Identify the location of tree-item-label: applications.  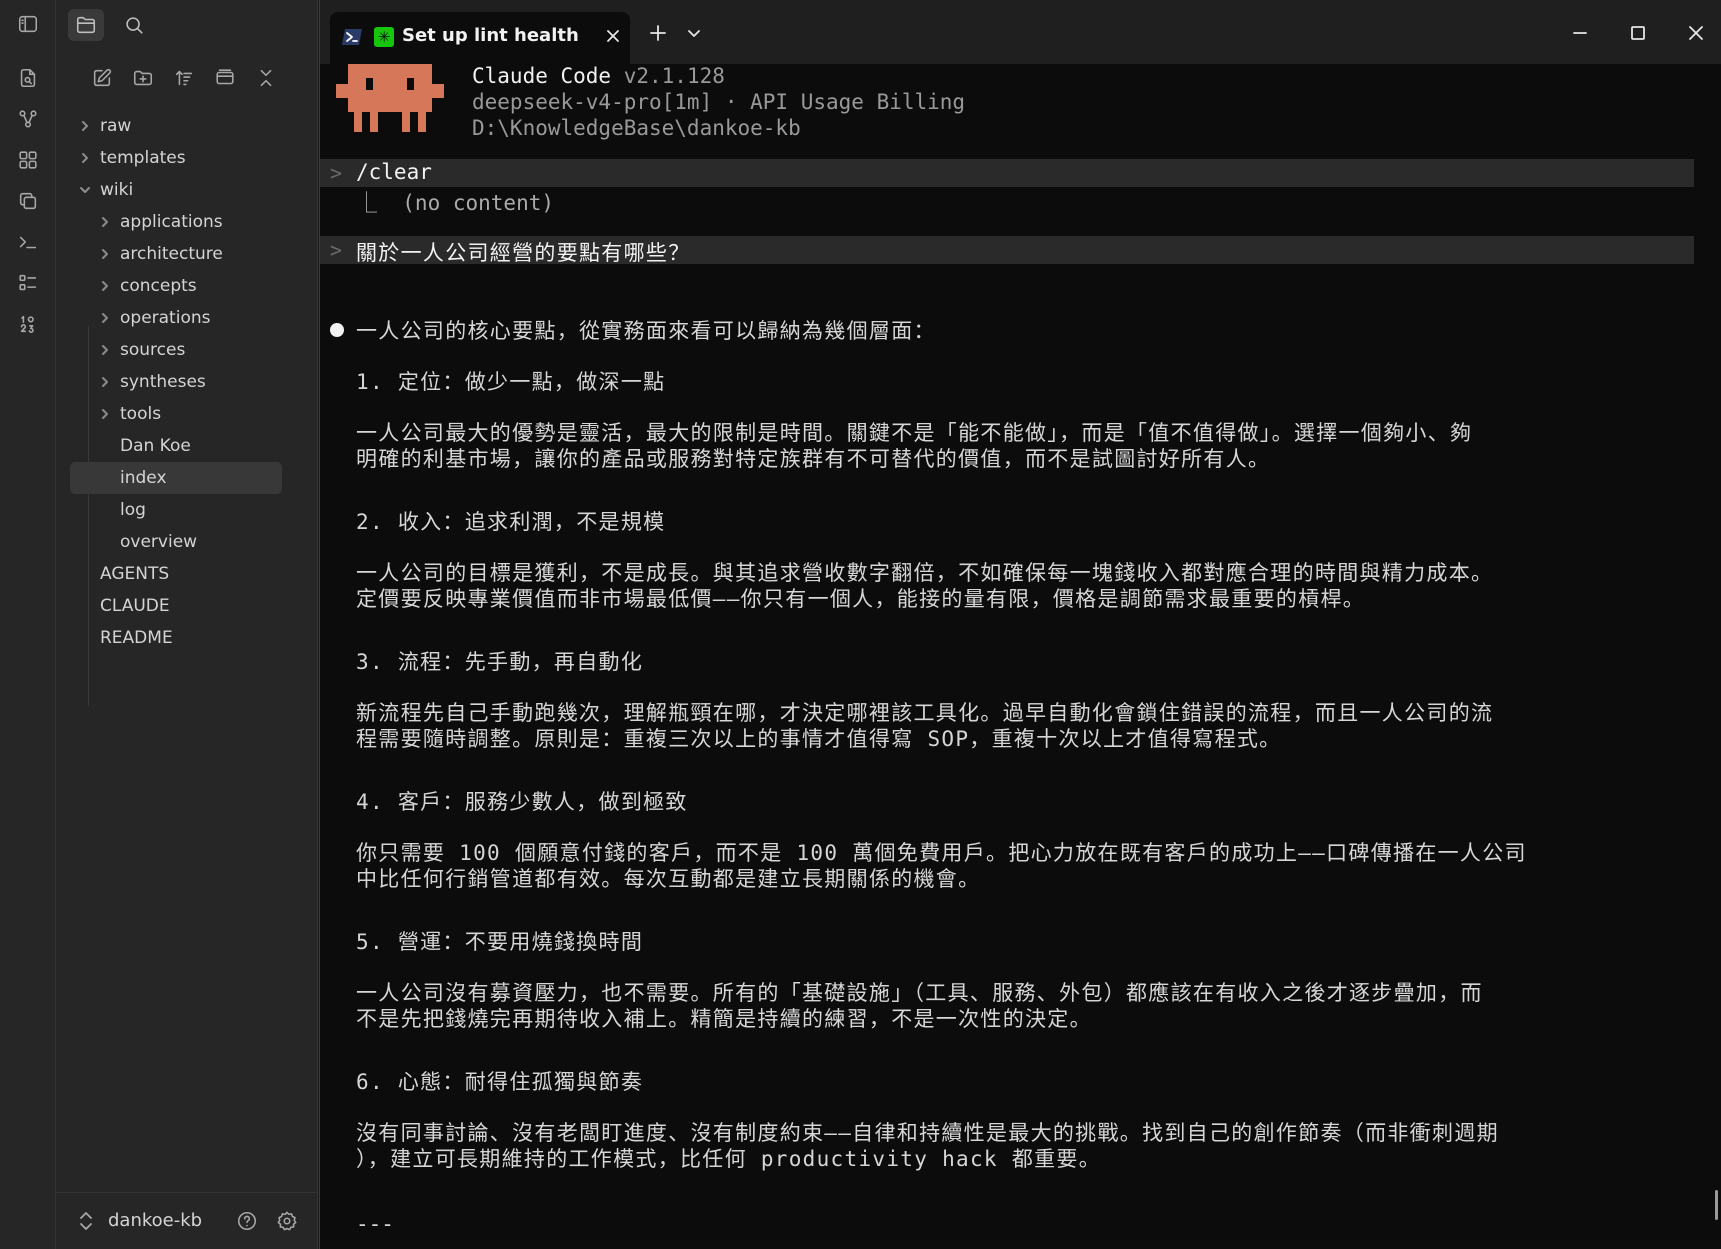
(171, 222).